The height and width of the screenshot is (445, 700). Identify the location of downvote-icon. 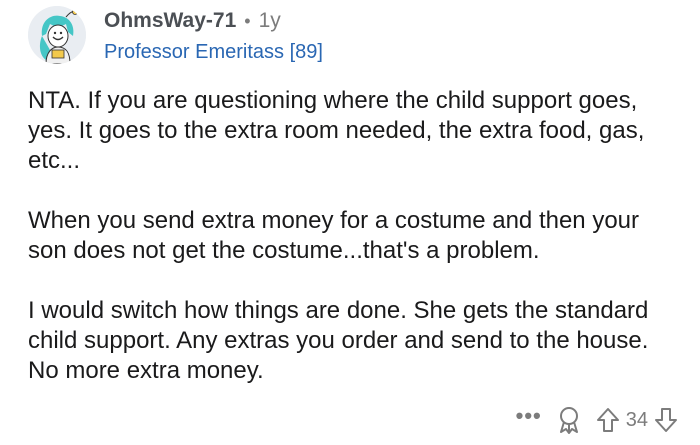
(666, 420).